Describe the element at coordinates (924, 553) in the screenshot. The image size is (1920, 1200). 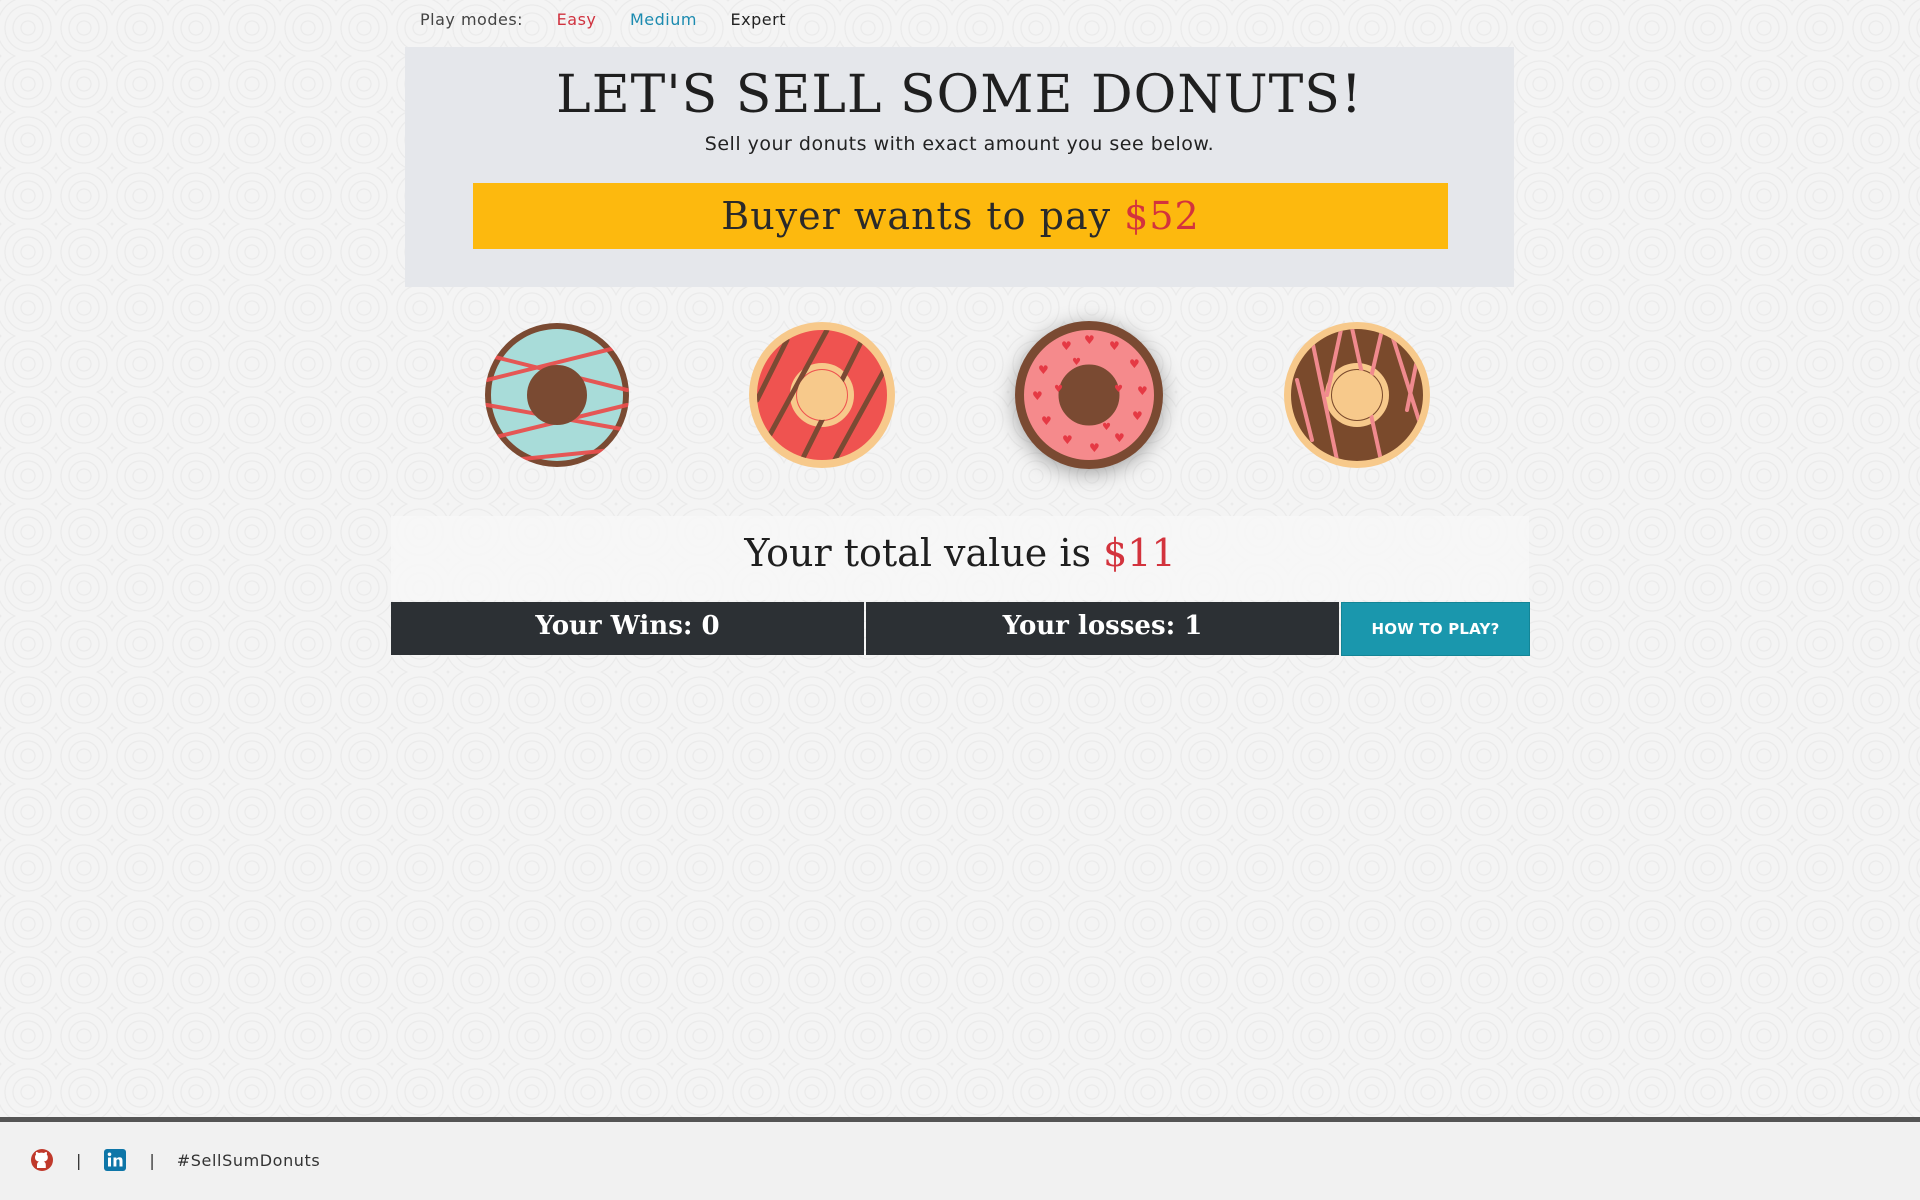
I see `total-label: Your total value is` at that location.